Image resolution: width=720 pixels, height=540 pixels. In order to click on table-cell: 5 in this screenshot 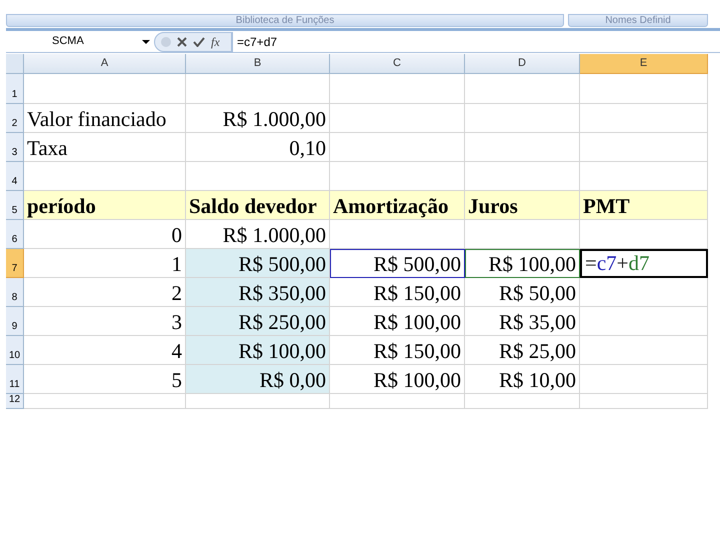, I will do `click(105, 379)`.